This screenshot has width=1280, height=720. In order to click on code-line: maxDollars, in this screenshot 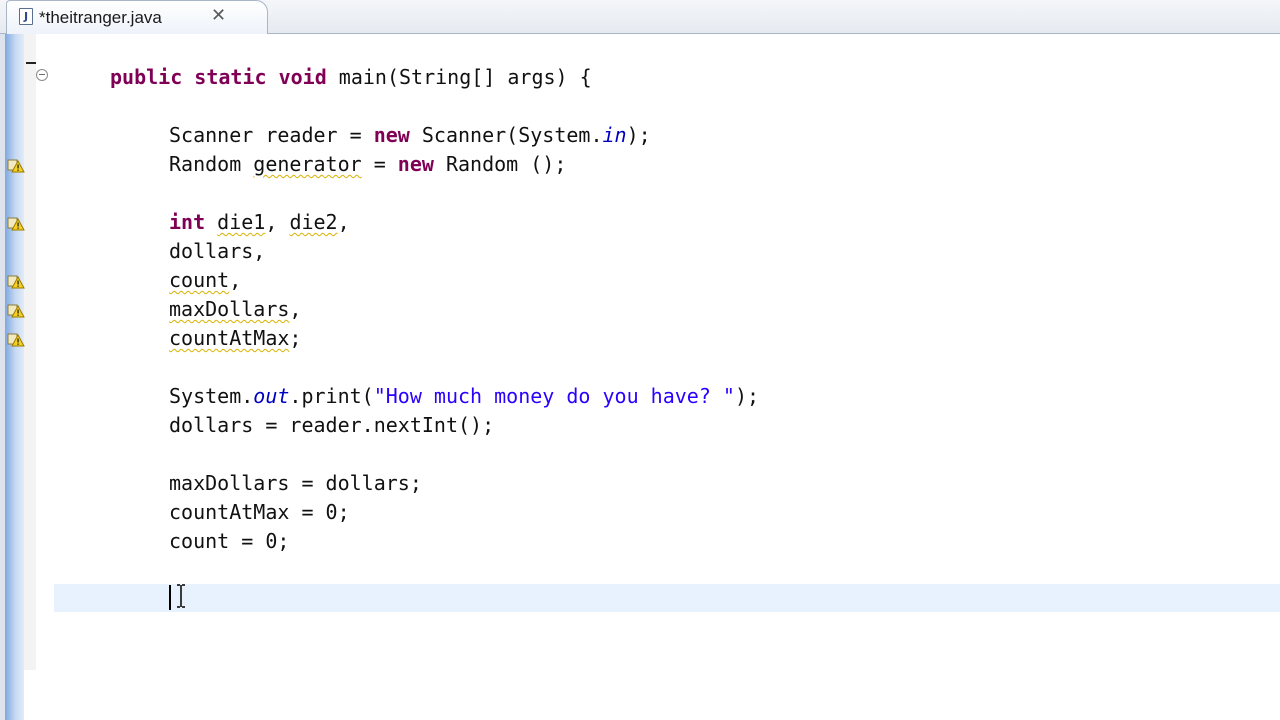, I will do `click(235, 309)`.